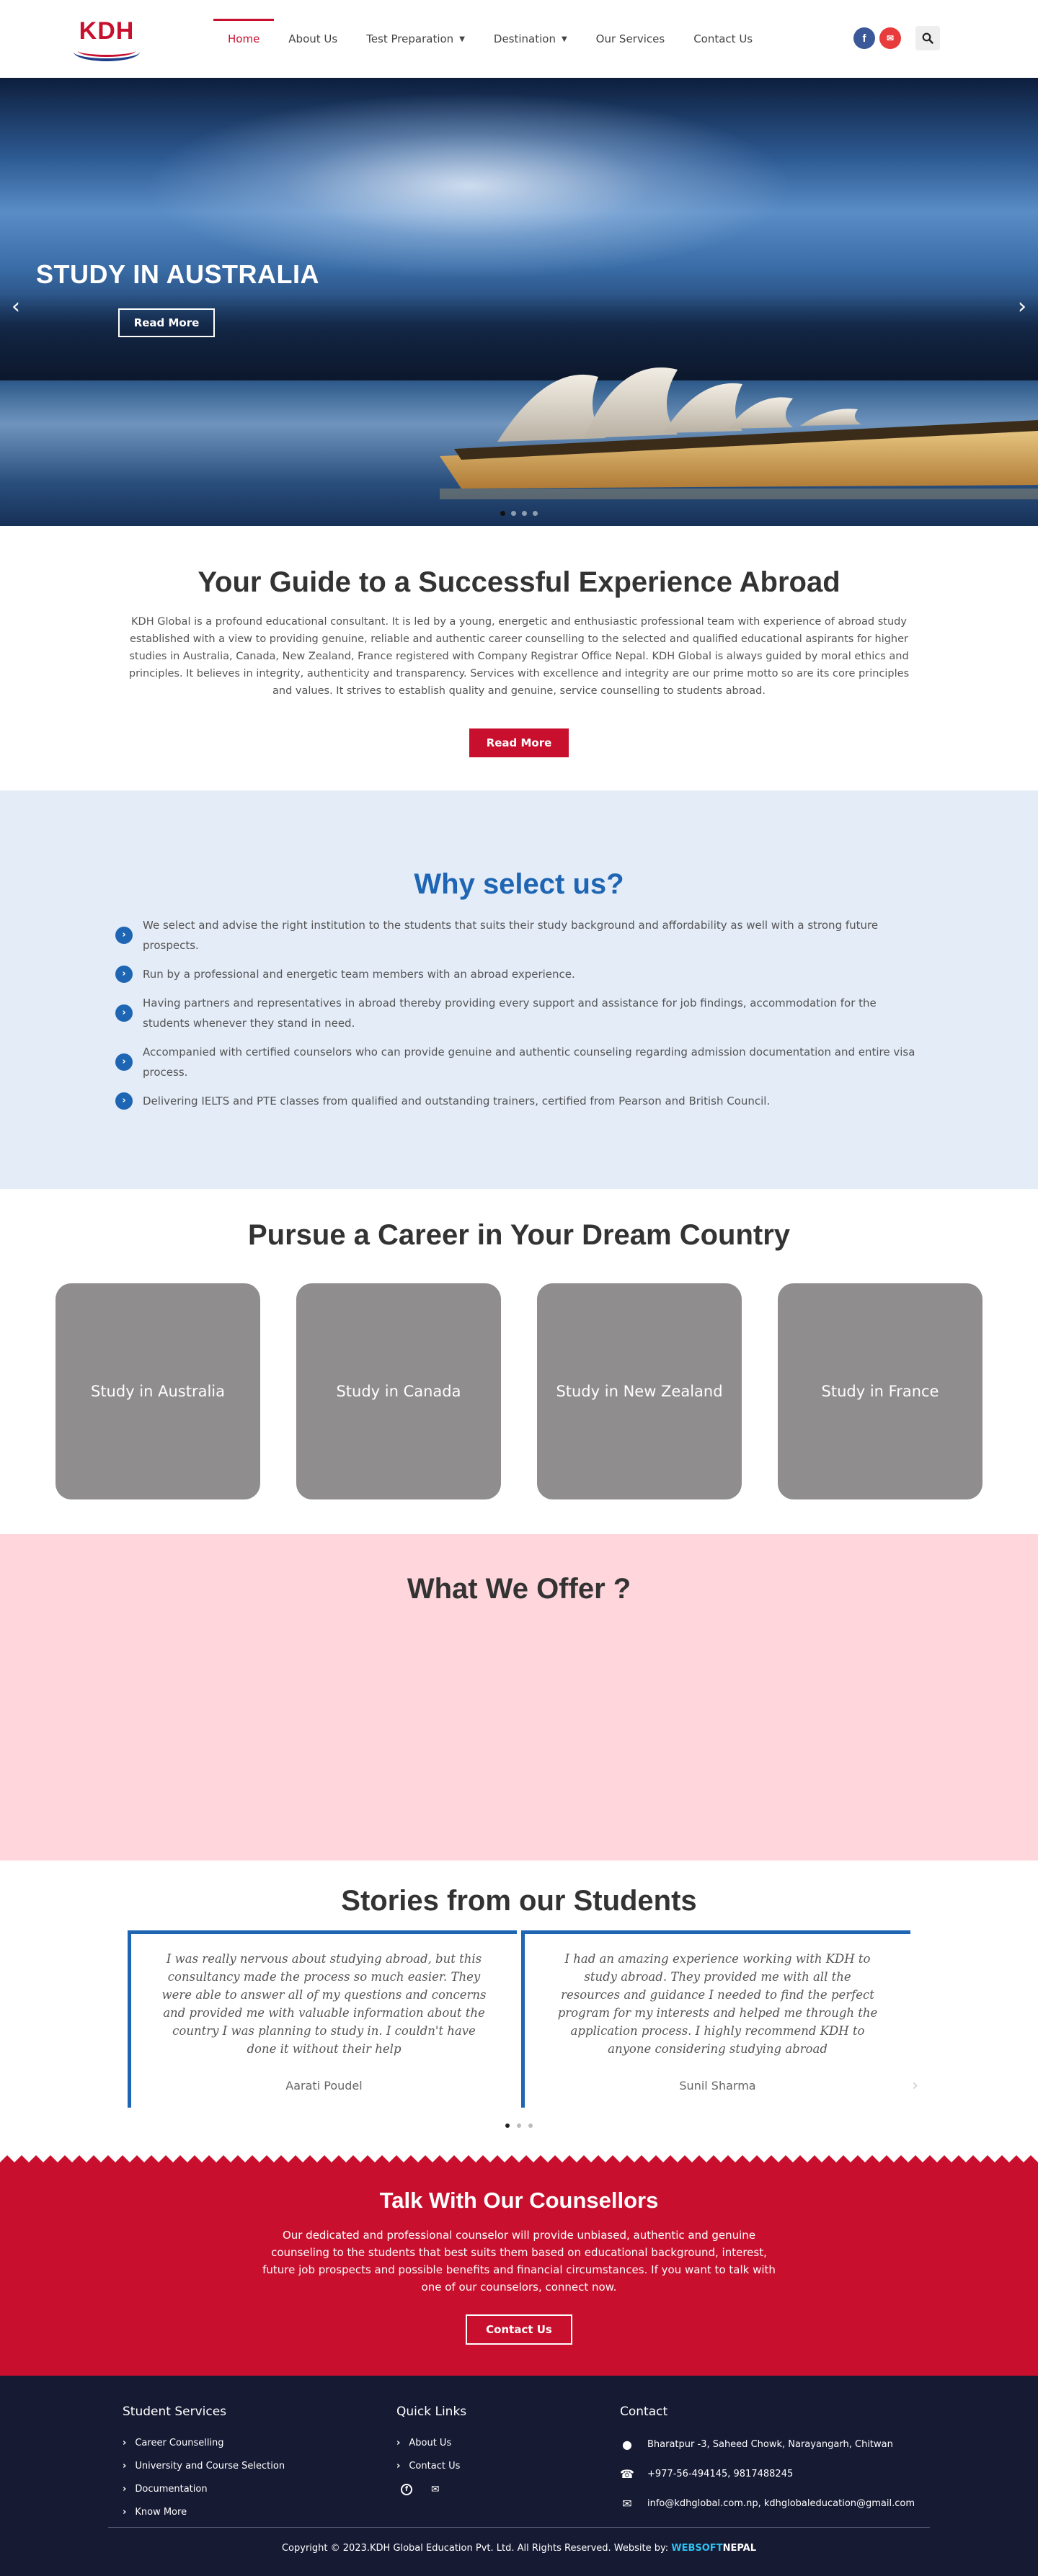 The height and width of the screenshot is (2576, 1038). What do you see at coordinates (519, 1901) in the screenshot?
I see `stories-title: Stories from our Students` at bounding box center [519, 1901].